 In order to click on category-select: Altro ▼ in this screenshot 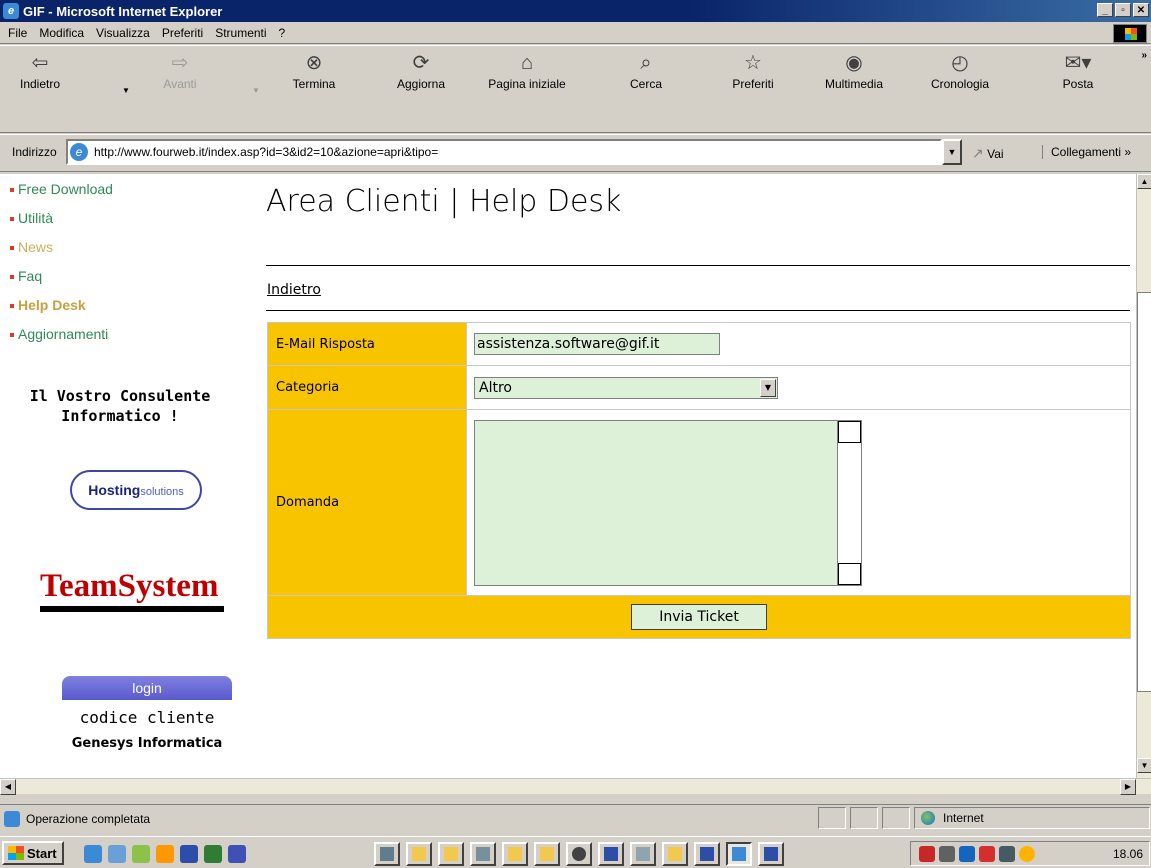, I will do `click(626, 387)`.